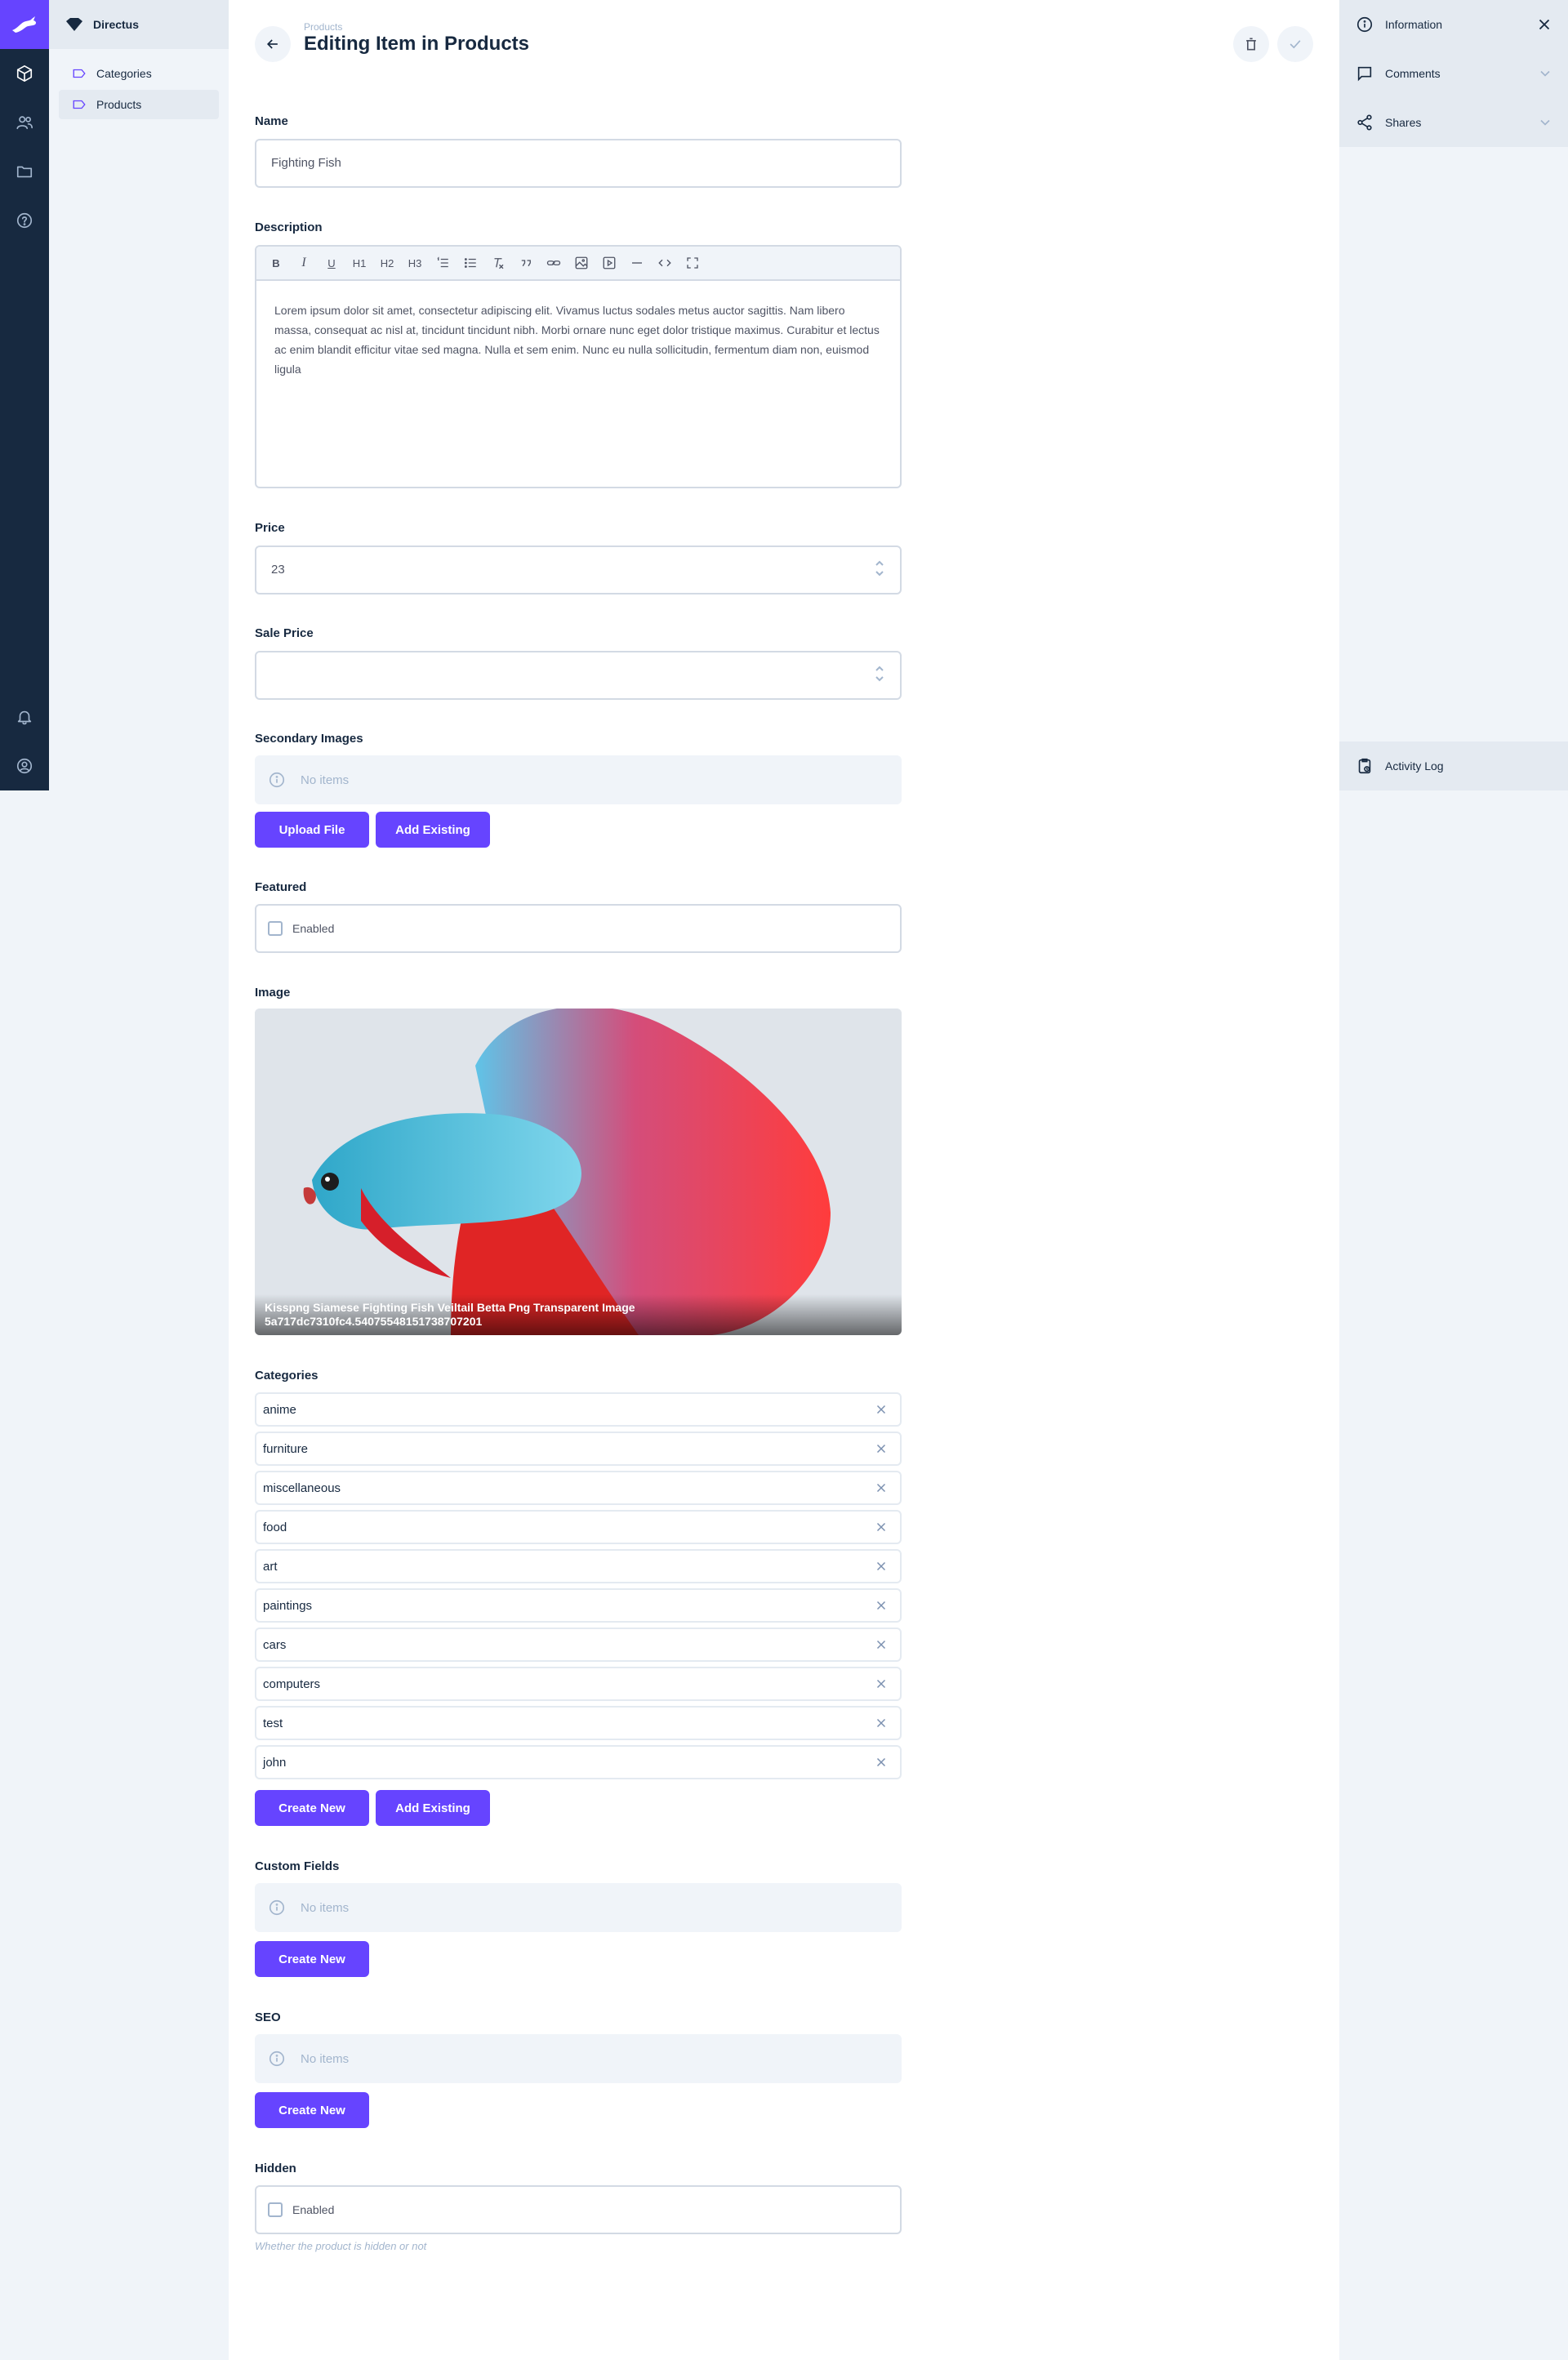  I want to click on create-seo-button: Create New, so click(312, 2110).